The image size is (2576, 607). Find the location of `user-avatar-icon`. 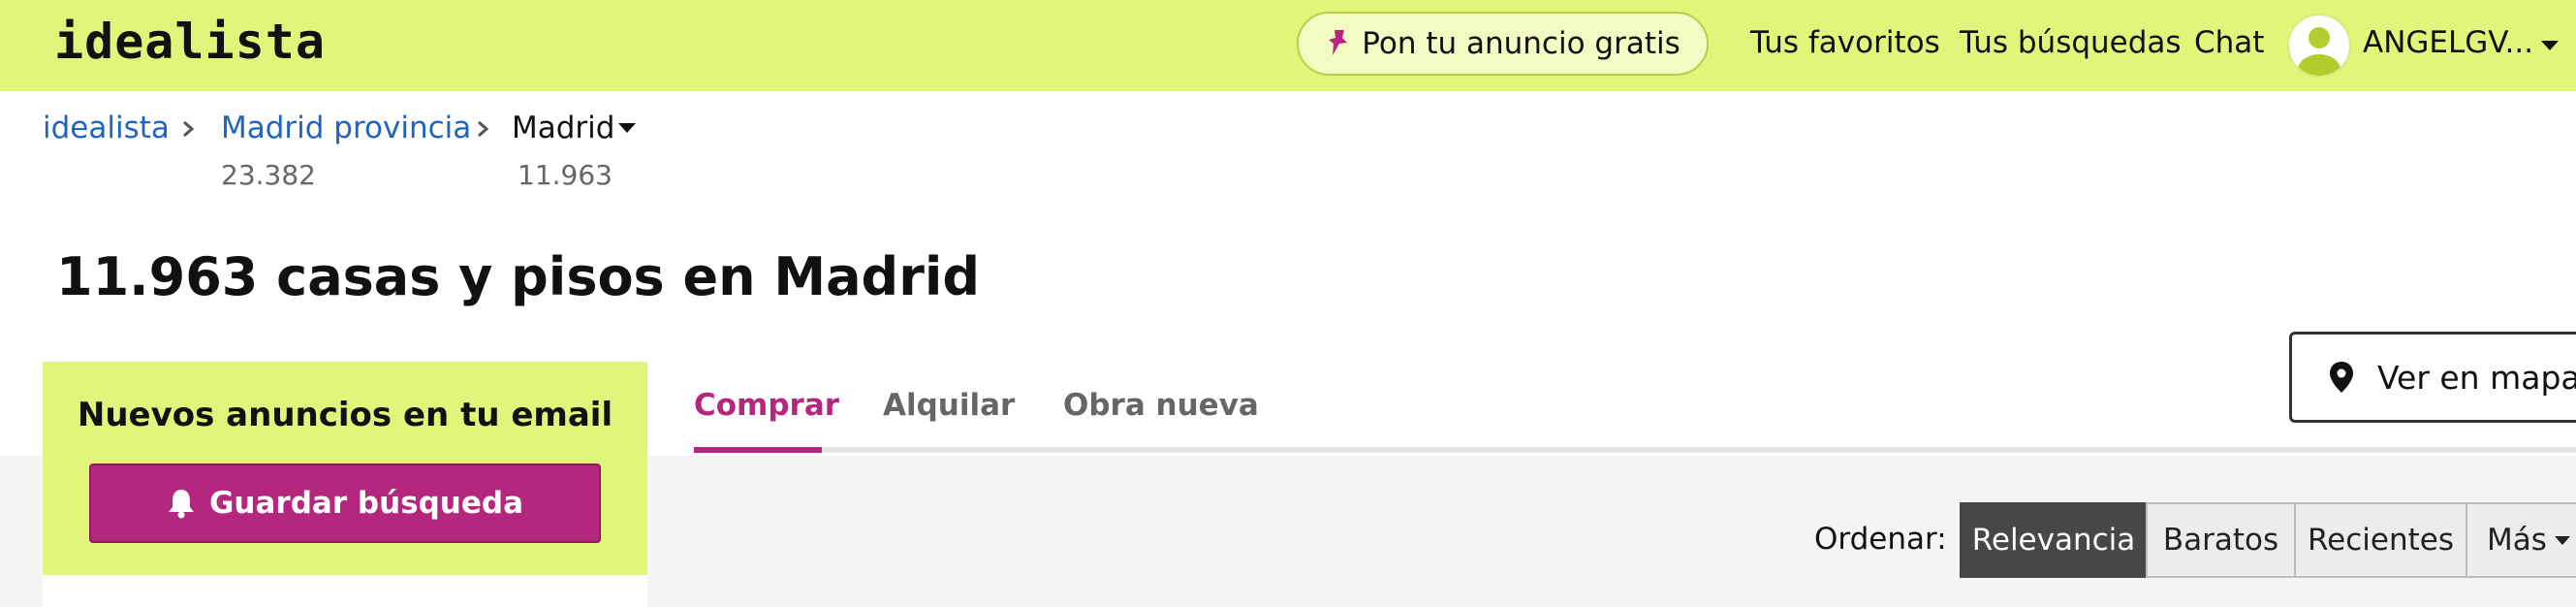

user-avatar-icon is located at coordinates (2319, 46).